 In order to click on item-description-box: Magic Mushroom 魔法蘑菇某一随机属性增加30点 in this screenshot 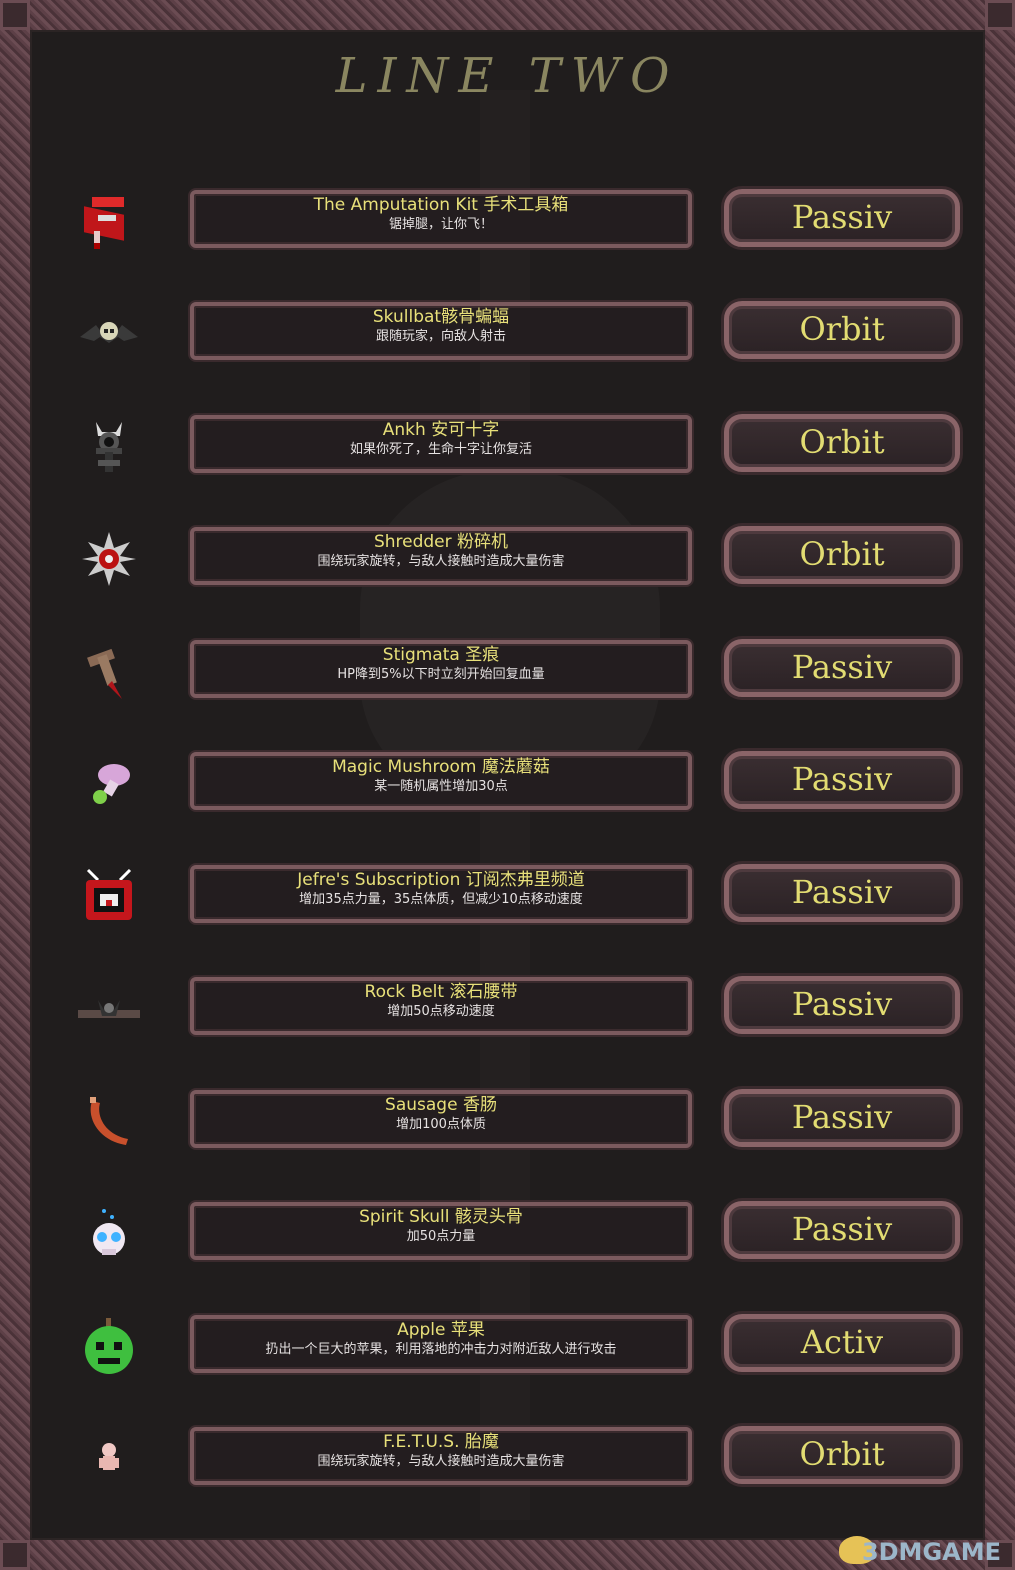, I will do `click(441, 781)`.